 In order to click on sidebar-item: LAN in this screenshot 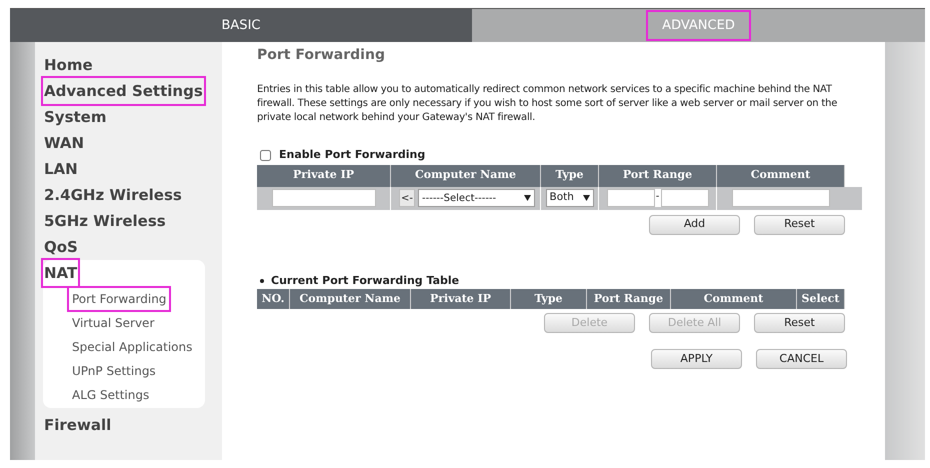, I will do `click(61, 169)`.